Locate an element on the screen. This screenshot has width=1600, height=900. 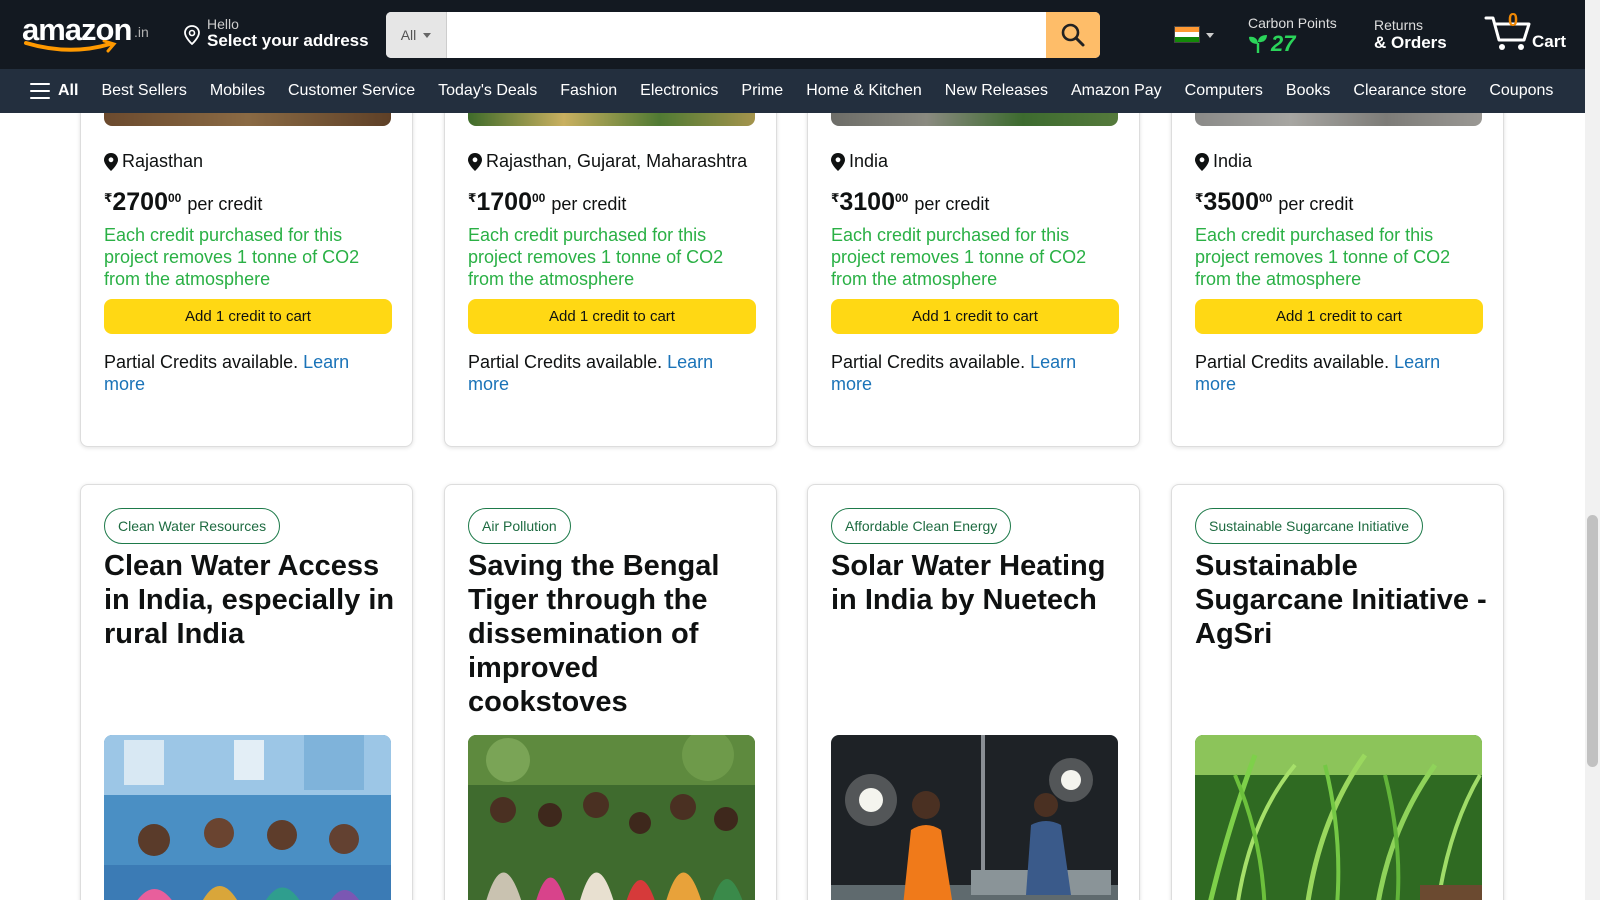
top-header: amazon .in Hello Select your address All is located at coordinates (792, 34).